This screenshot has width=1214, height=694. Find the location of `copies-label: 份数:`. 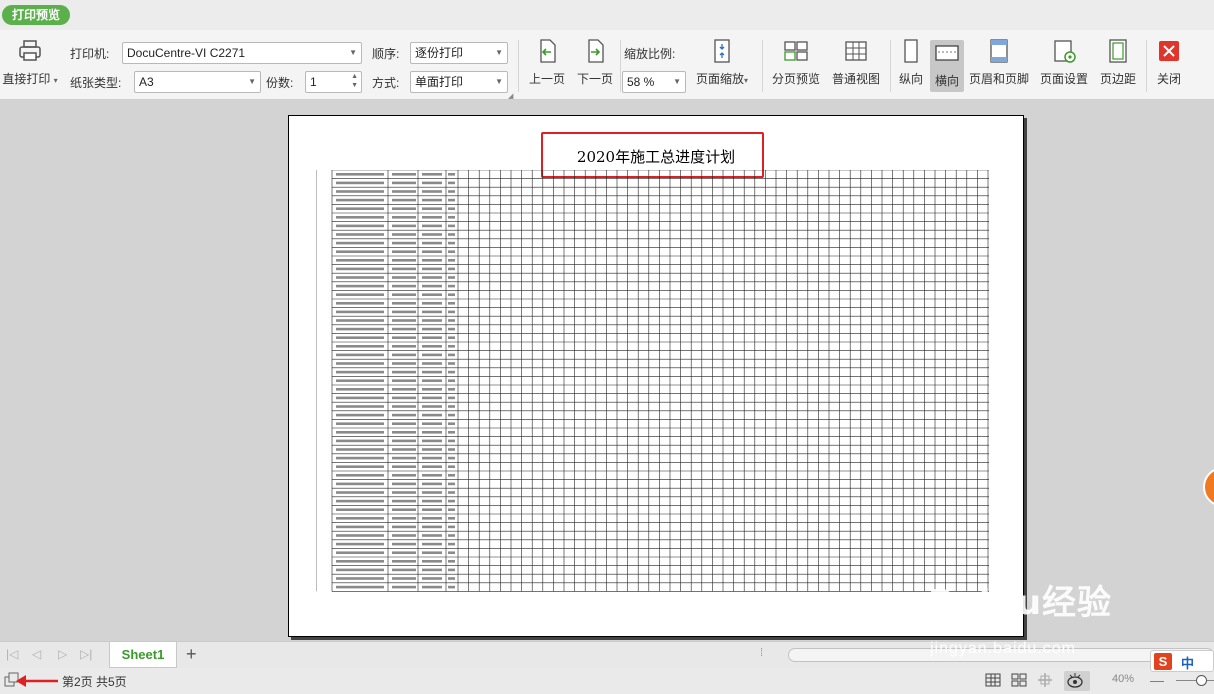

copies-label: 份数: is located at coordinates (280, 83).